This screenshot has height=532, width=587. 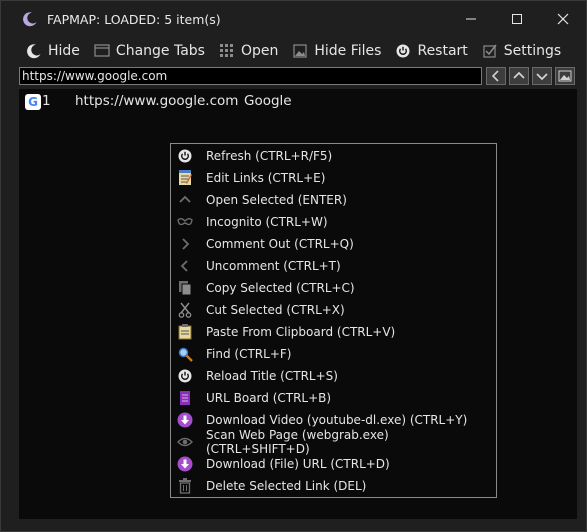 I want to click on hide-button: Hide, so click(x=53, y=51).